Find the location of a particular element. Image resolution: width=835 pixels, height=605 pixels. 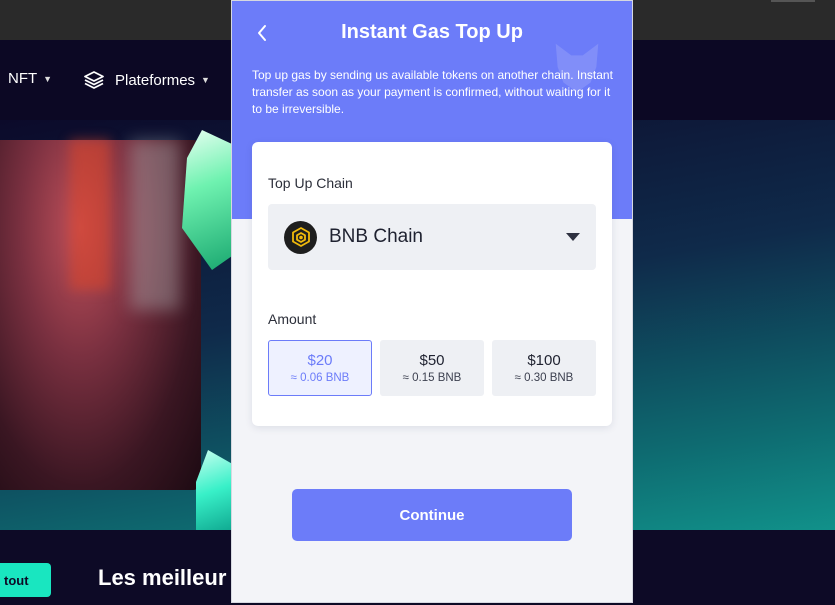

nav-item-label: NFT is located at coordinates (23, 78).